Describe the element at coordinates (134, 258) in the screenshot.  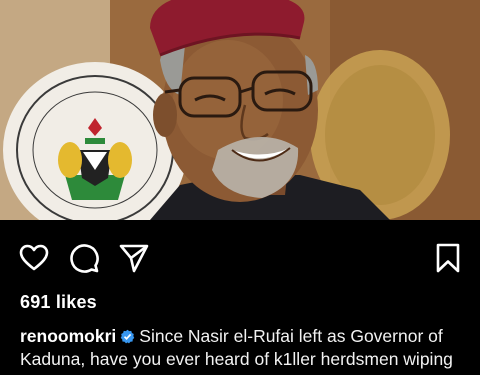
I see `send-icon` at that location.